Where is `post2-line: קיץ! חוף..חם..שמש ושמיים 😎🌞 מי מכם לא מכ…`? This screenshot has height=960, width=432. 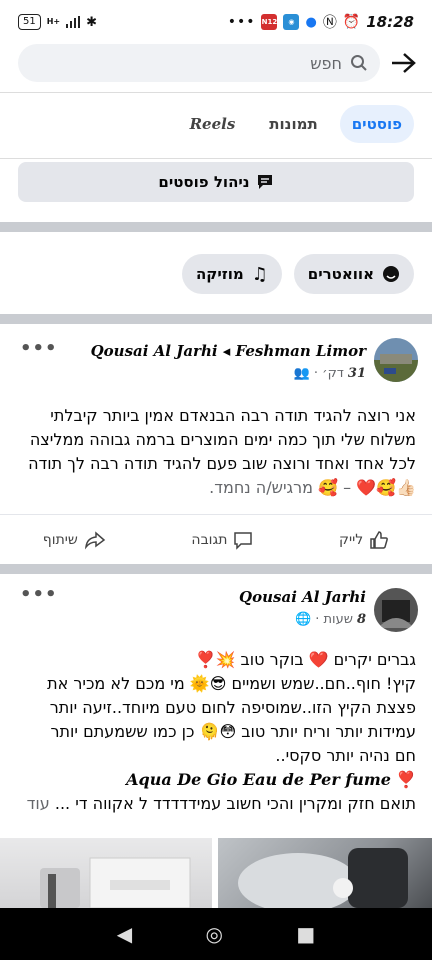
post2-line: קיץ! חוף..חם..שמש ושמיים 😎🌞 מי מכם לא מכ… is located at coordinates (231, 683).